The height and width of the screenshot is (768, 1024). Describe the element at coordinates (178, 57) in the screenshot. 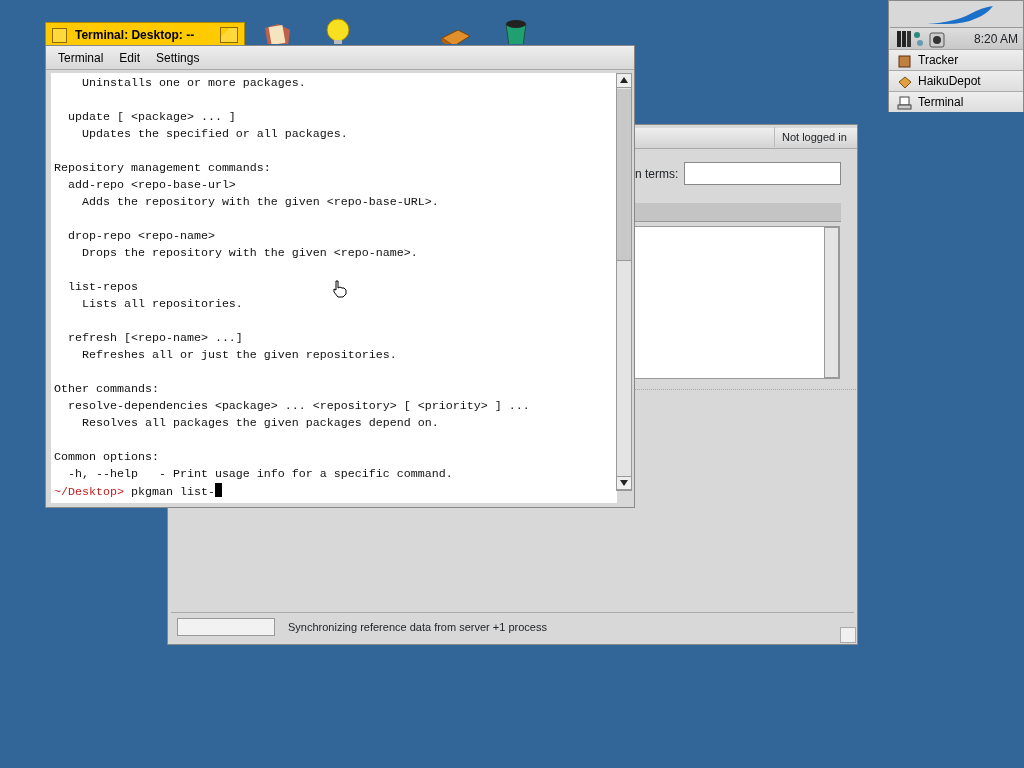

I see `menu-item: Settings` at that location.